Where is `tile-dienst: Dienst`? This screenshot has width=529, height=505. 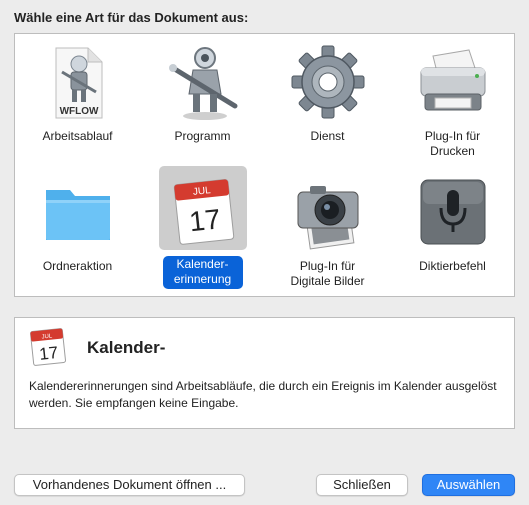
tile-dienst: Dienst is located at coordinates (327, 99).